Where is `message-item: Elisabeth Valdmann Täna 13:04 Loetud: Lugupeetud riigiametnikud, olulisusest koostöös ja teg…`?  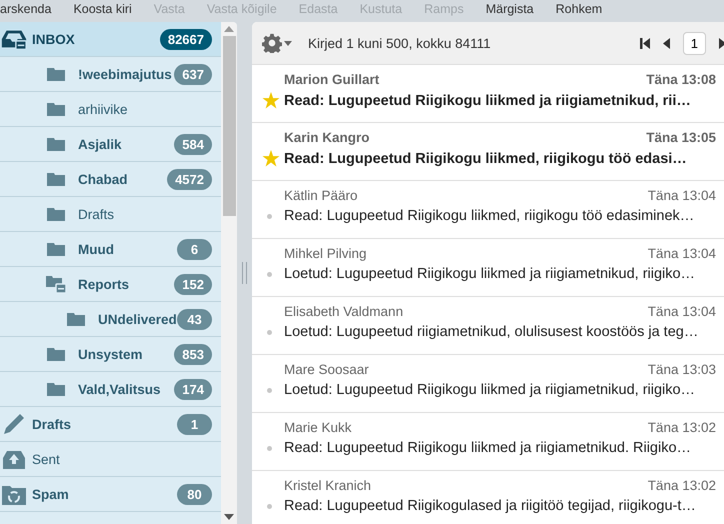
message-item: Elisabeth Valdmann Täna 13:04 Loetud: Lugupeetud riigiametnikud, olulisusest koostöös ja teg… is located at coordinates (488, 326).